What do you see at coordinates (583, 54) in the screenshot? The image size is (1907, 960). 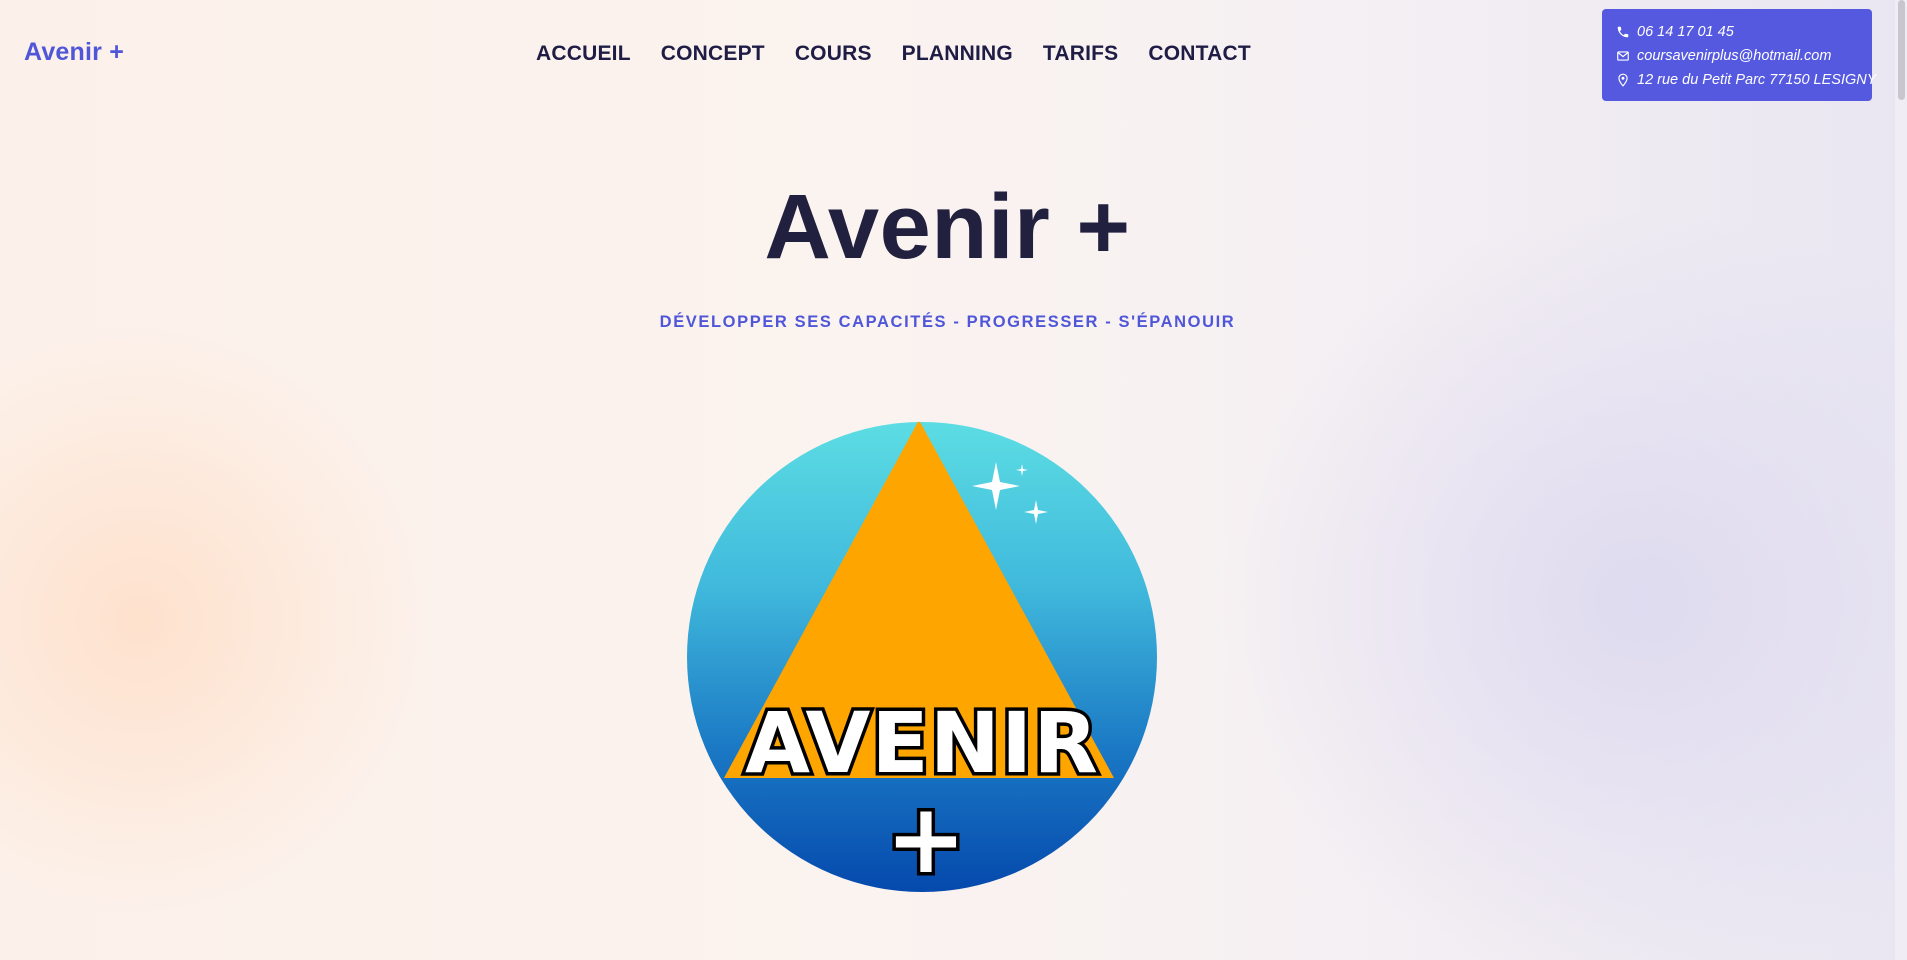 I see `nav-item-accueil: ACCUEIL` at bounding box center [583, 54].